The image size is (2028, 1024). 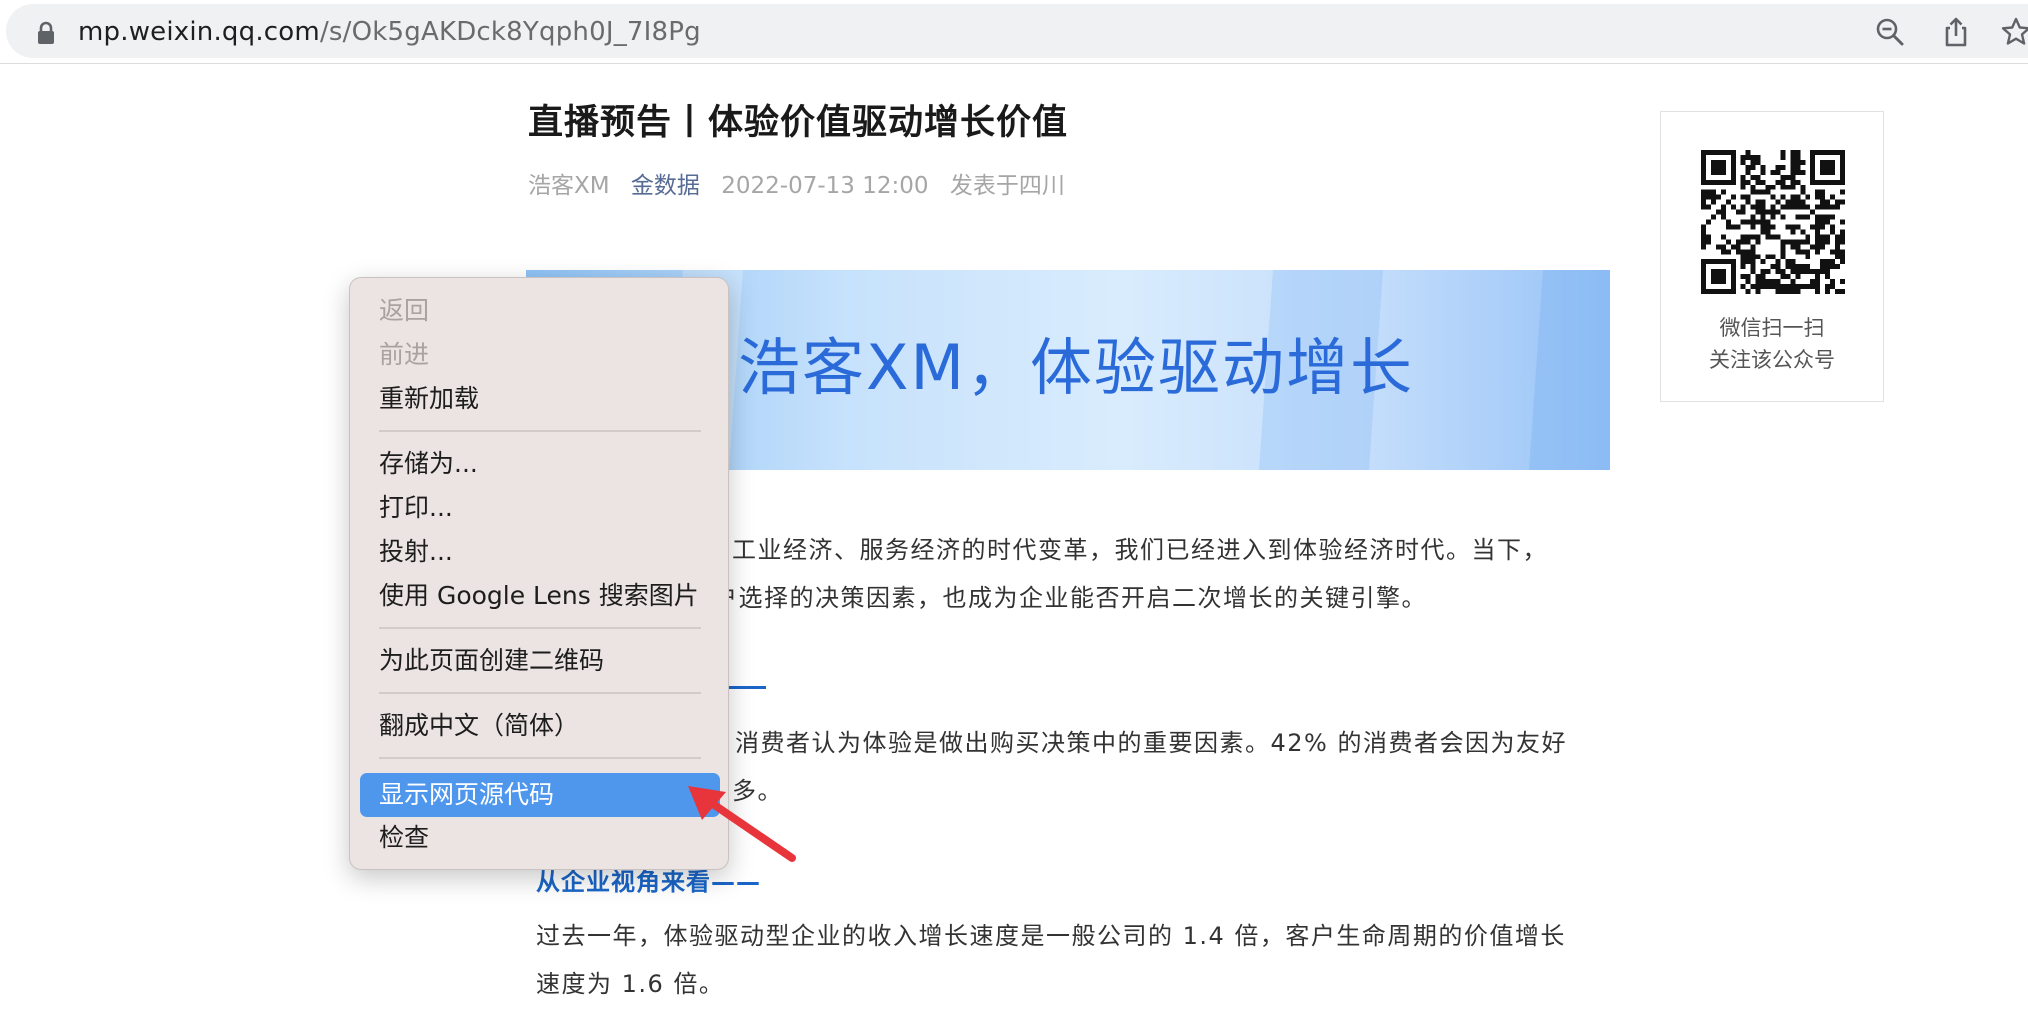 What do you see at coordinates (539, 596) in the screenshot?
I see `menu-item-google-lens: 使用 Google Lens 搜索图片` at bounding box center [539, 596].